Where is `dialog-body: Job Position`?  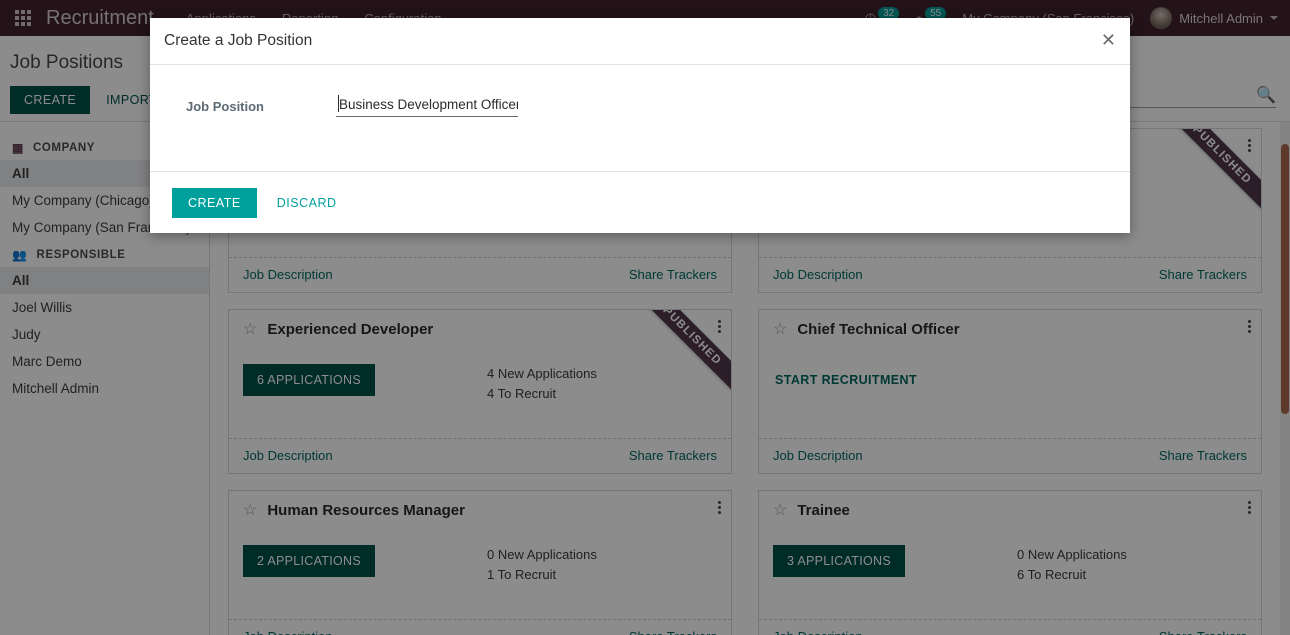 dialog-body: Job Position is located at coordinates (640, 118).